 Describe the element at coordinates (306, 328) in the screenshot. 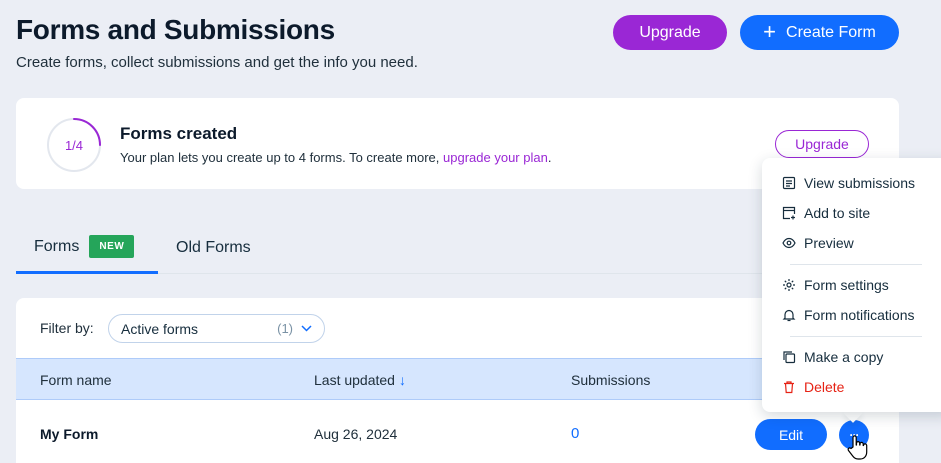

I see `chevron-down-icon` at that location.